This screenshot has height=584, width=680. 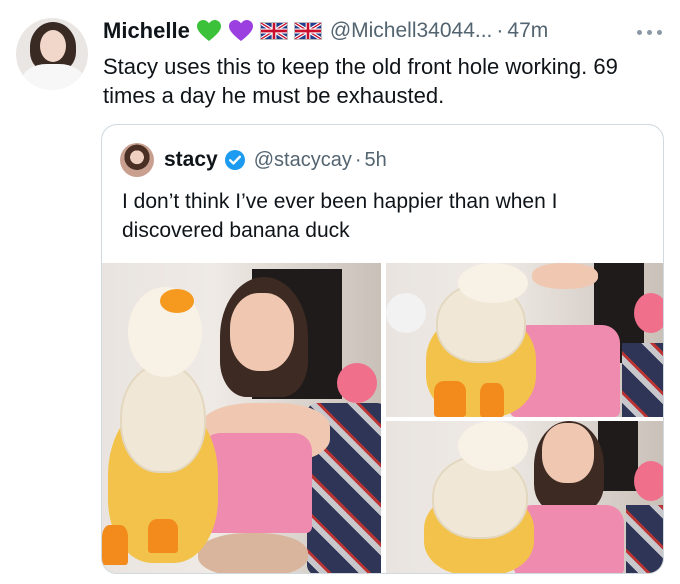 What do you see at coordinates (191, 160) in the screenshot?
I see `quoted-author-display-name: stacy` at bounding box center [191, 160].